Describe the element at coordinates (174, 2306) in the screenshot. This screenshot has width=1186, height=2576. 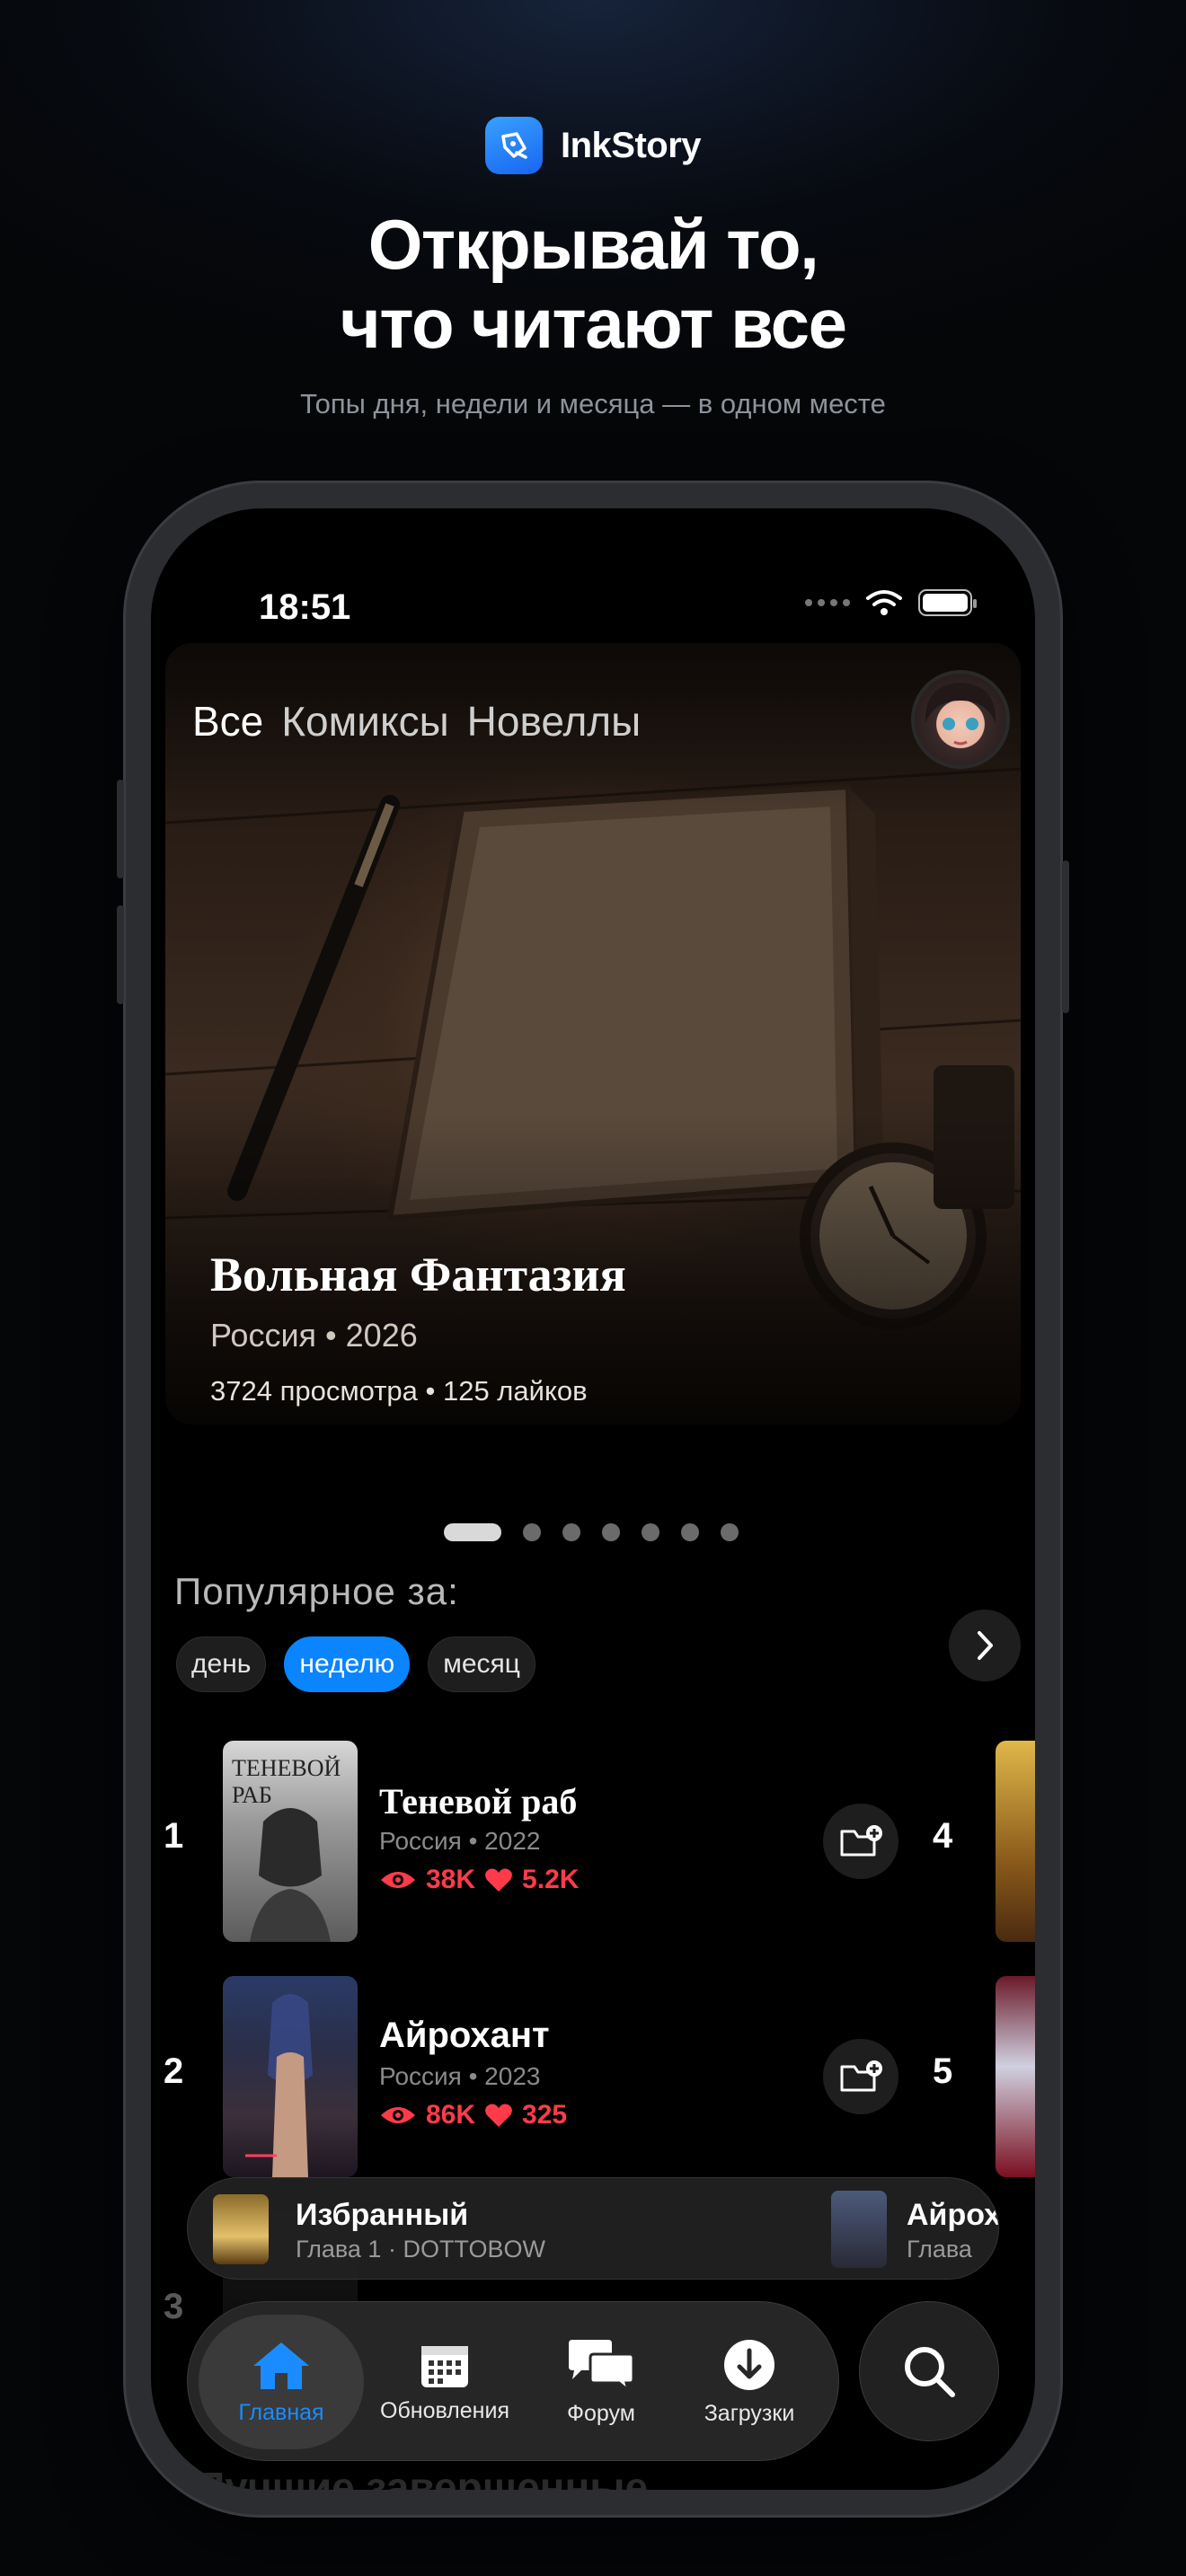
I see `rank-number: 3` at that location.